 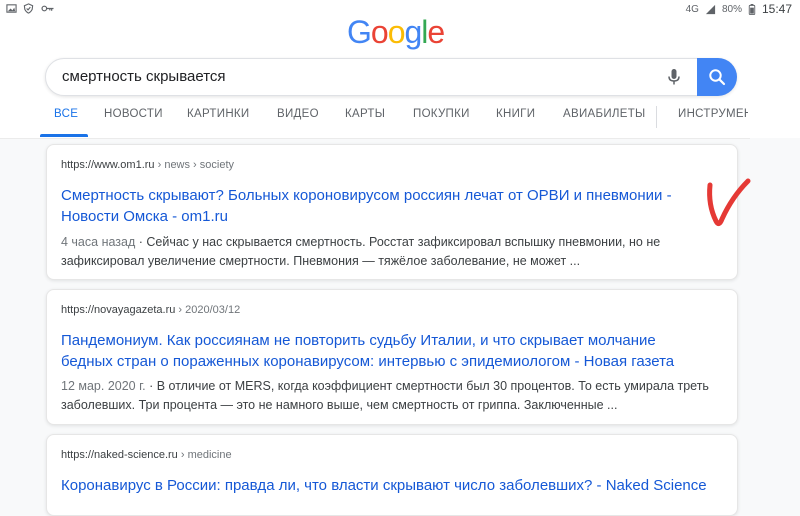 I want to click on result-breadcrumb: › news › society, so click(x=194, y=165).